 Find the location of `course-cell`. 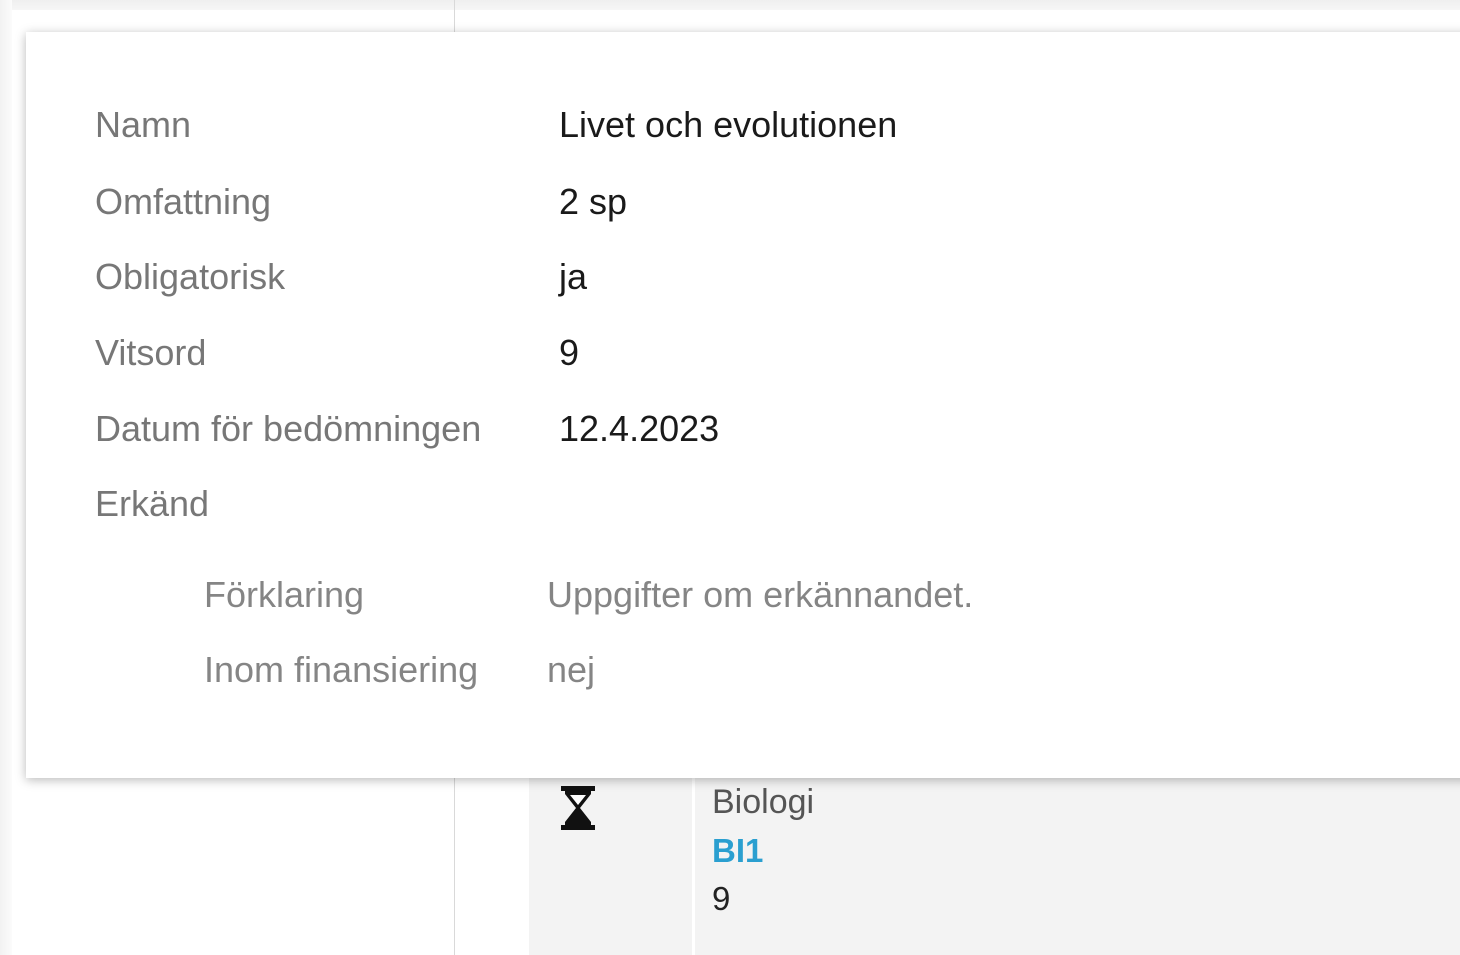

course-cell is located at coordinates (994, 857).